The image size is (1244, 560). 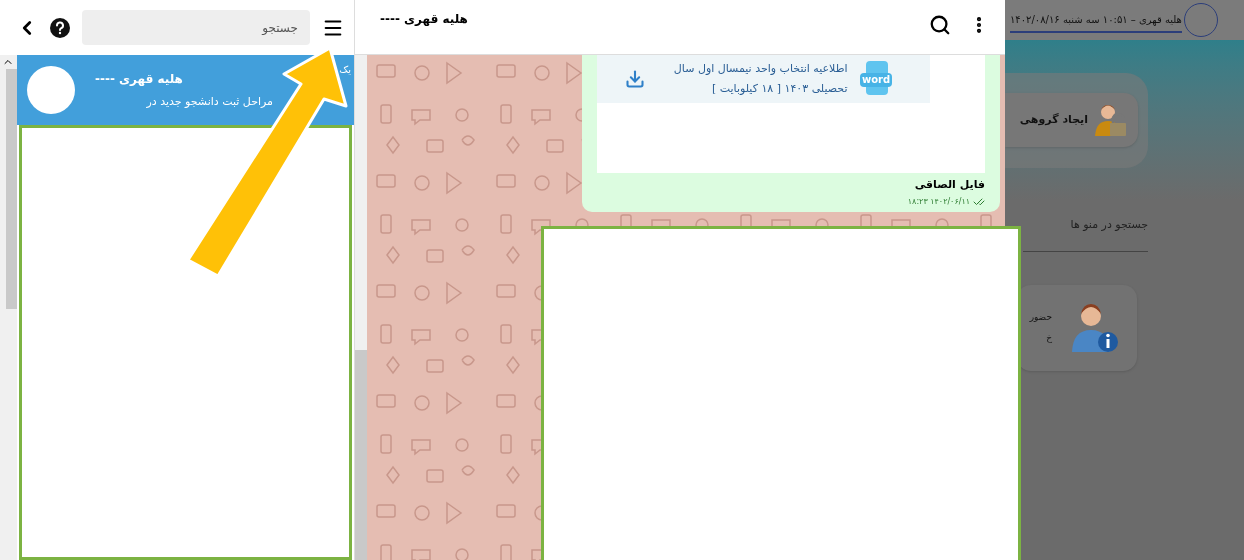 I want to click on search-icon, so click(x=940, y=25).